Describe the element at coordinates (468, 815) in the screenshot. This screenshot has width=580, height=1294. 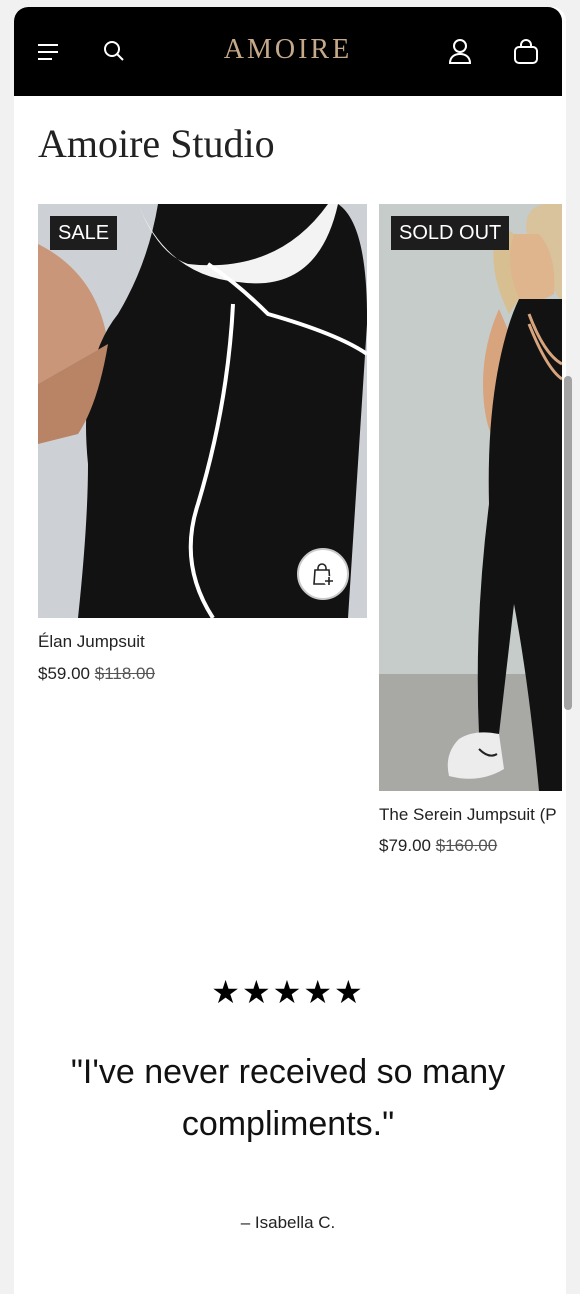
I see `product-name: The Serein Jumpsuit (P` at that location.